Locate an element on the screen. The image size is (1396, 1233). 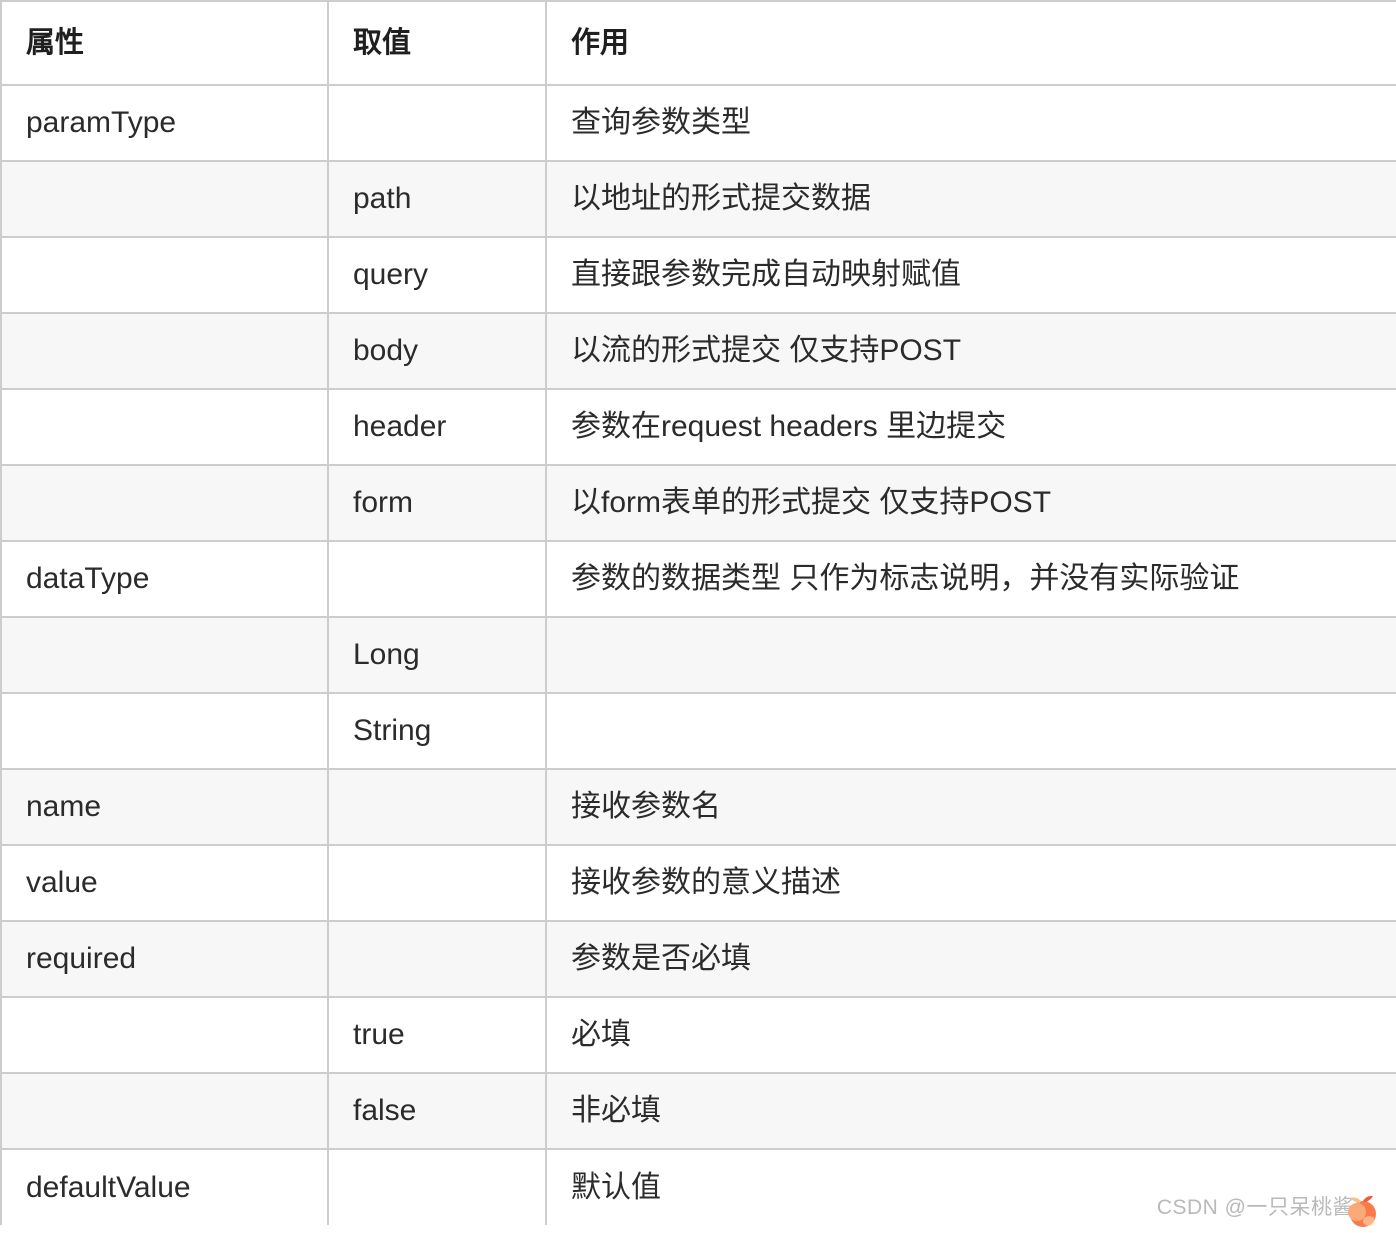
table-cell-value: query is located at coordinates (437, 275).